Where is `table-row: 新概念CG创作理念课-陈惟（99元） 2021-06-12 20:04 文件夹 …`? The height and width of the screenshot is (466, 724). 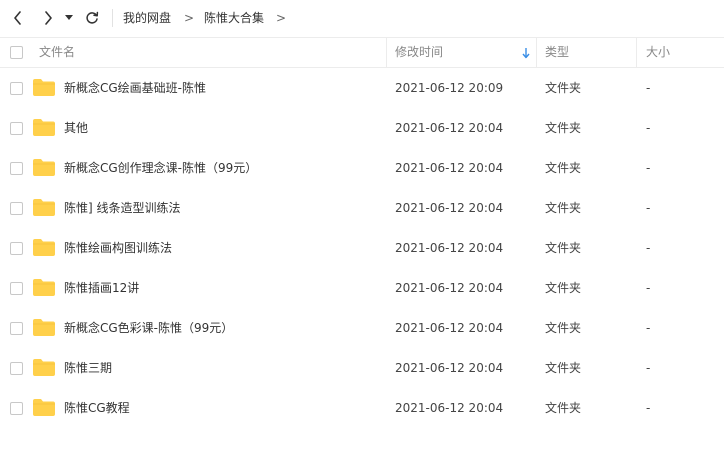 table-row: 新概念CG创作理念课-陈惟（99元） 2021-06-12 20:04 文件夹 … is located at coordinates (362, 168).